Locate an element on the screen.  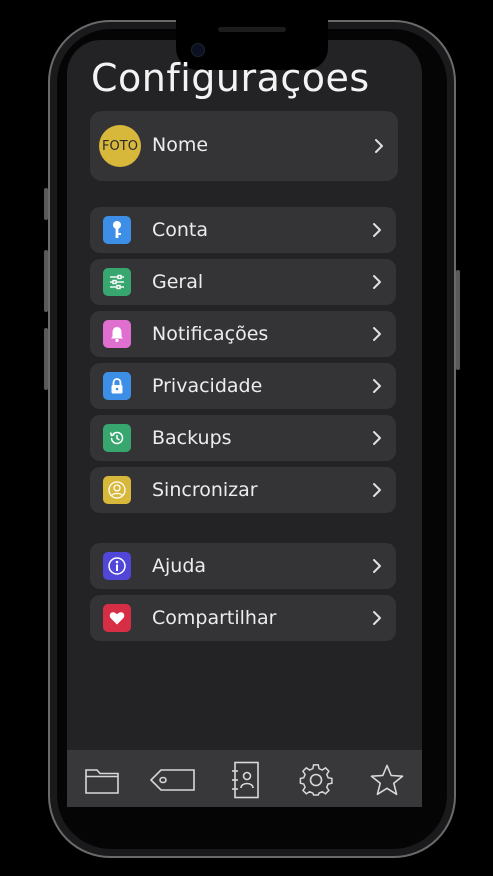
volume-up-button is located at coordinates (46, 281).